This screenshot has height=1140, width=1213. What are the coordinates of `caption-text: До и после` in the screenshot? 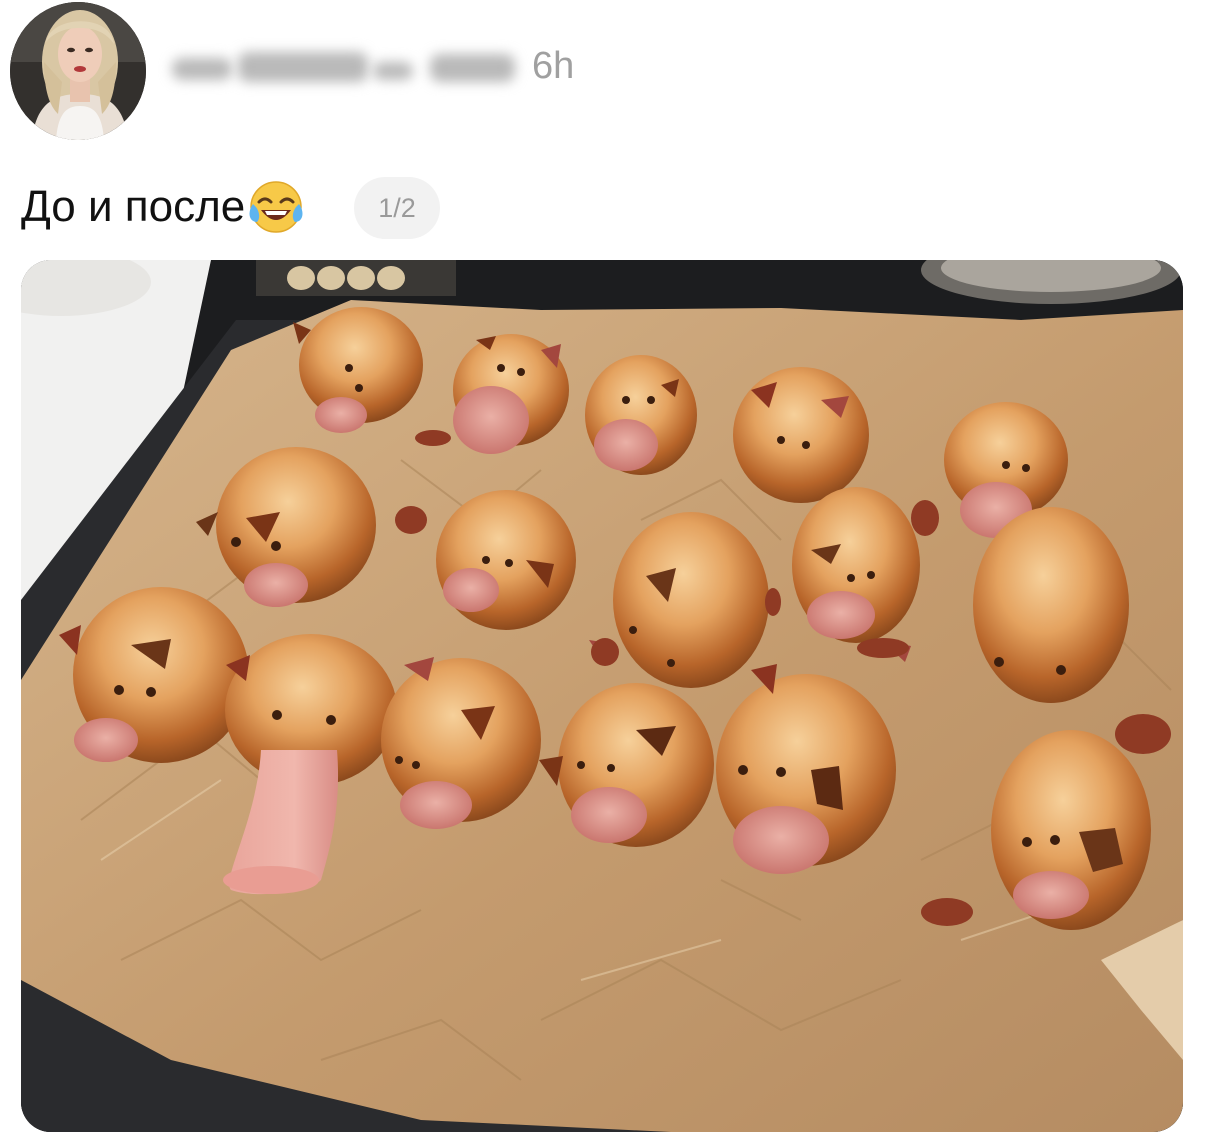 It's located at (133, 206).